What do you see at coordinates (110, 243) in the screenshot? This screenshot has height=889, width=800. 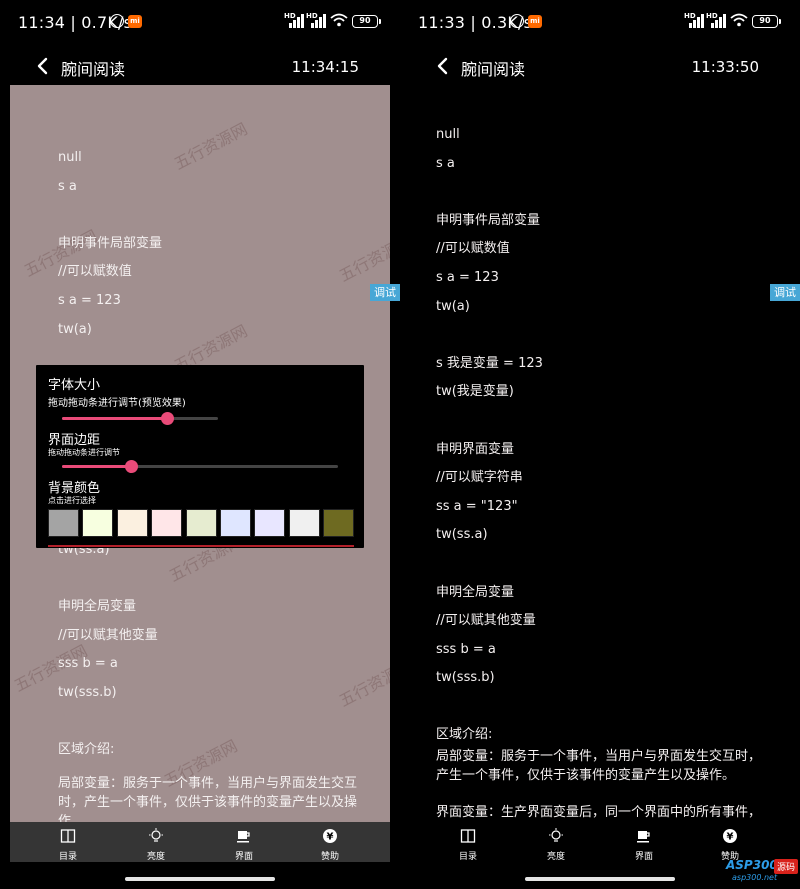 I see `text-line: 申明事件局部变量` at bounding box center [110, 243].